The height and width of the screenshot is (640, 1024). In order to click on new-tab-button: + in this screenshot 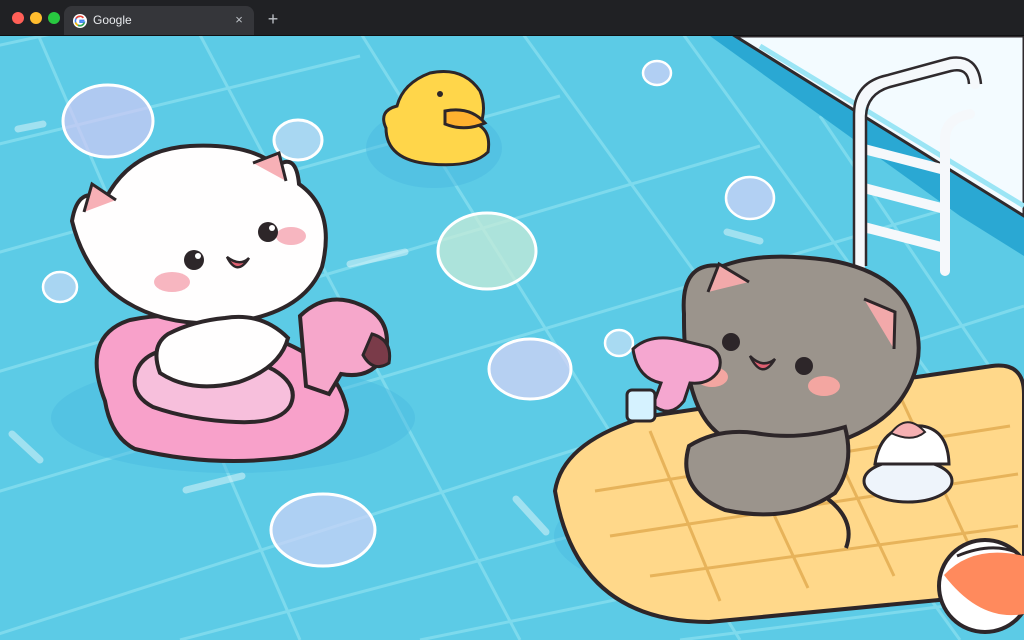, I will do `click(273, 19)`.